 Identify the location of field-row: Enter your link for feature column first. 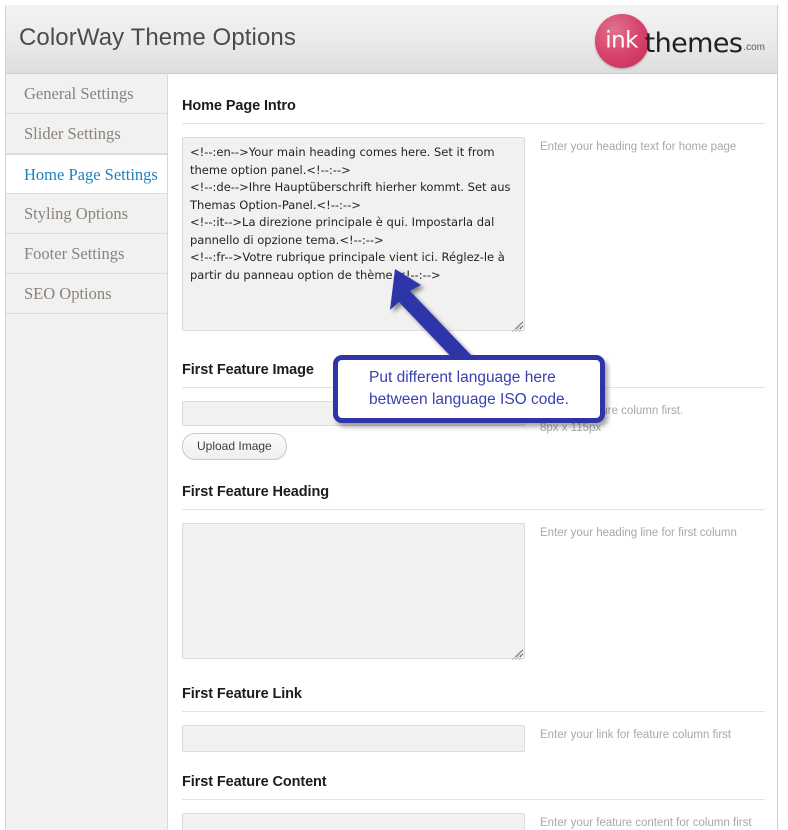
(473, 738).